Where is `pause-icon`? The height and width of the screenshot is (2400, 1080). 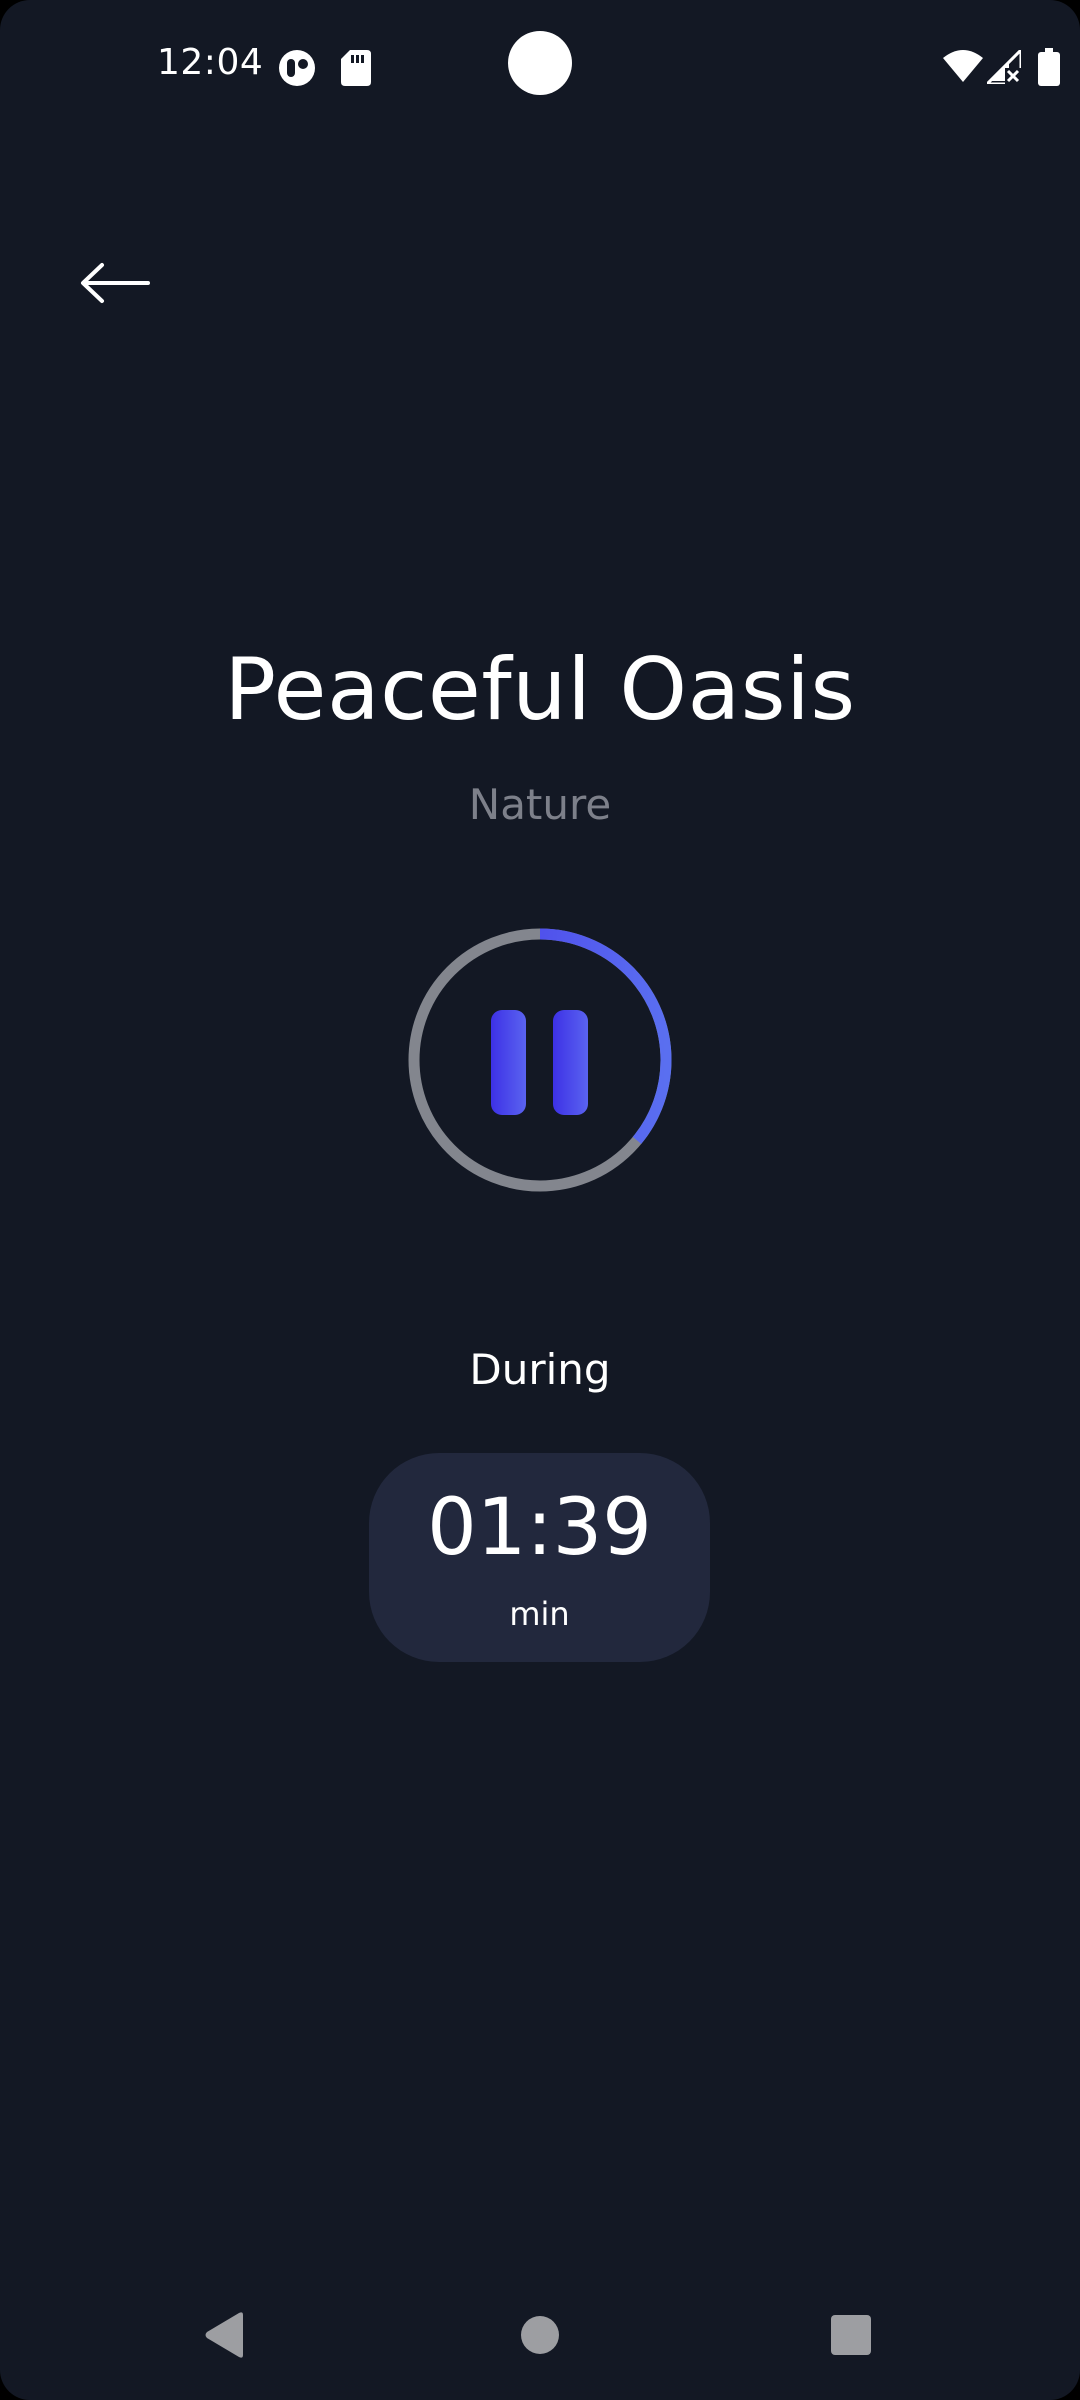
pause-icon is located at coordinates (539, 1062).